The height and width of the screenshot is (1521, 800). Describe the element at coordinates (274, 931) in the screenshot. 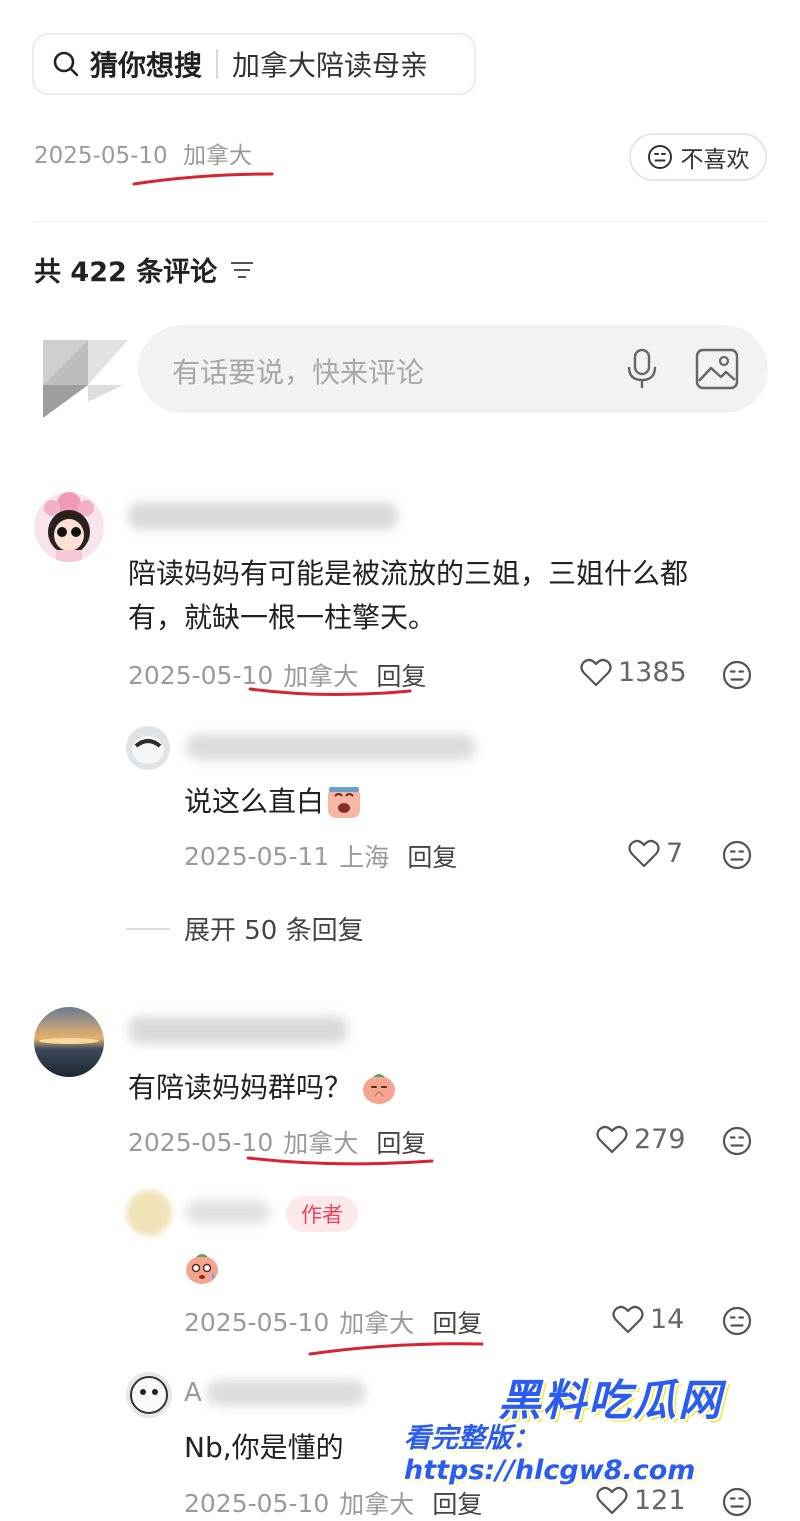

I see `expand-replies-label: 展开 50 条回复` at that location.